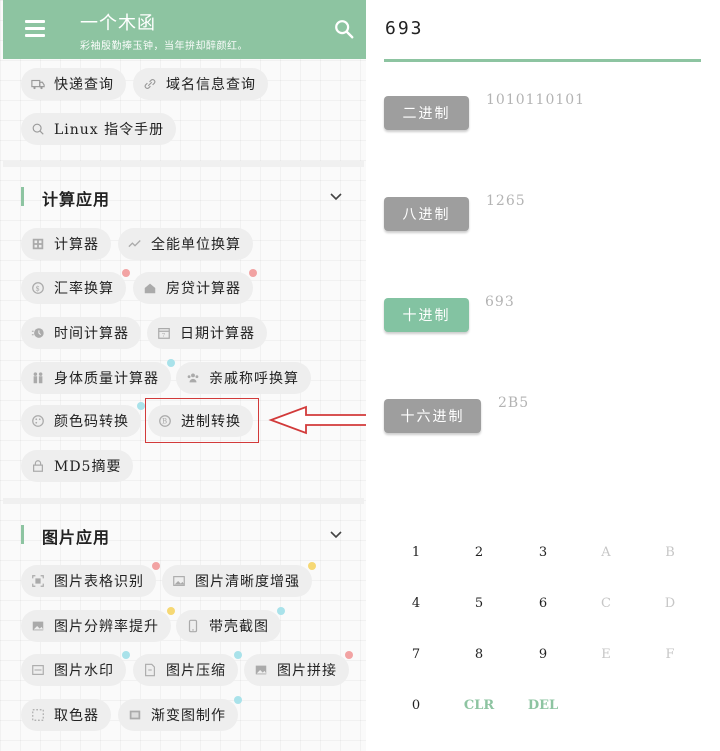 The image size is (720, 751). I want to click on key-6: 6, so click(543, 603).